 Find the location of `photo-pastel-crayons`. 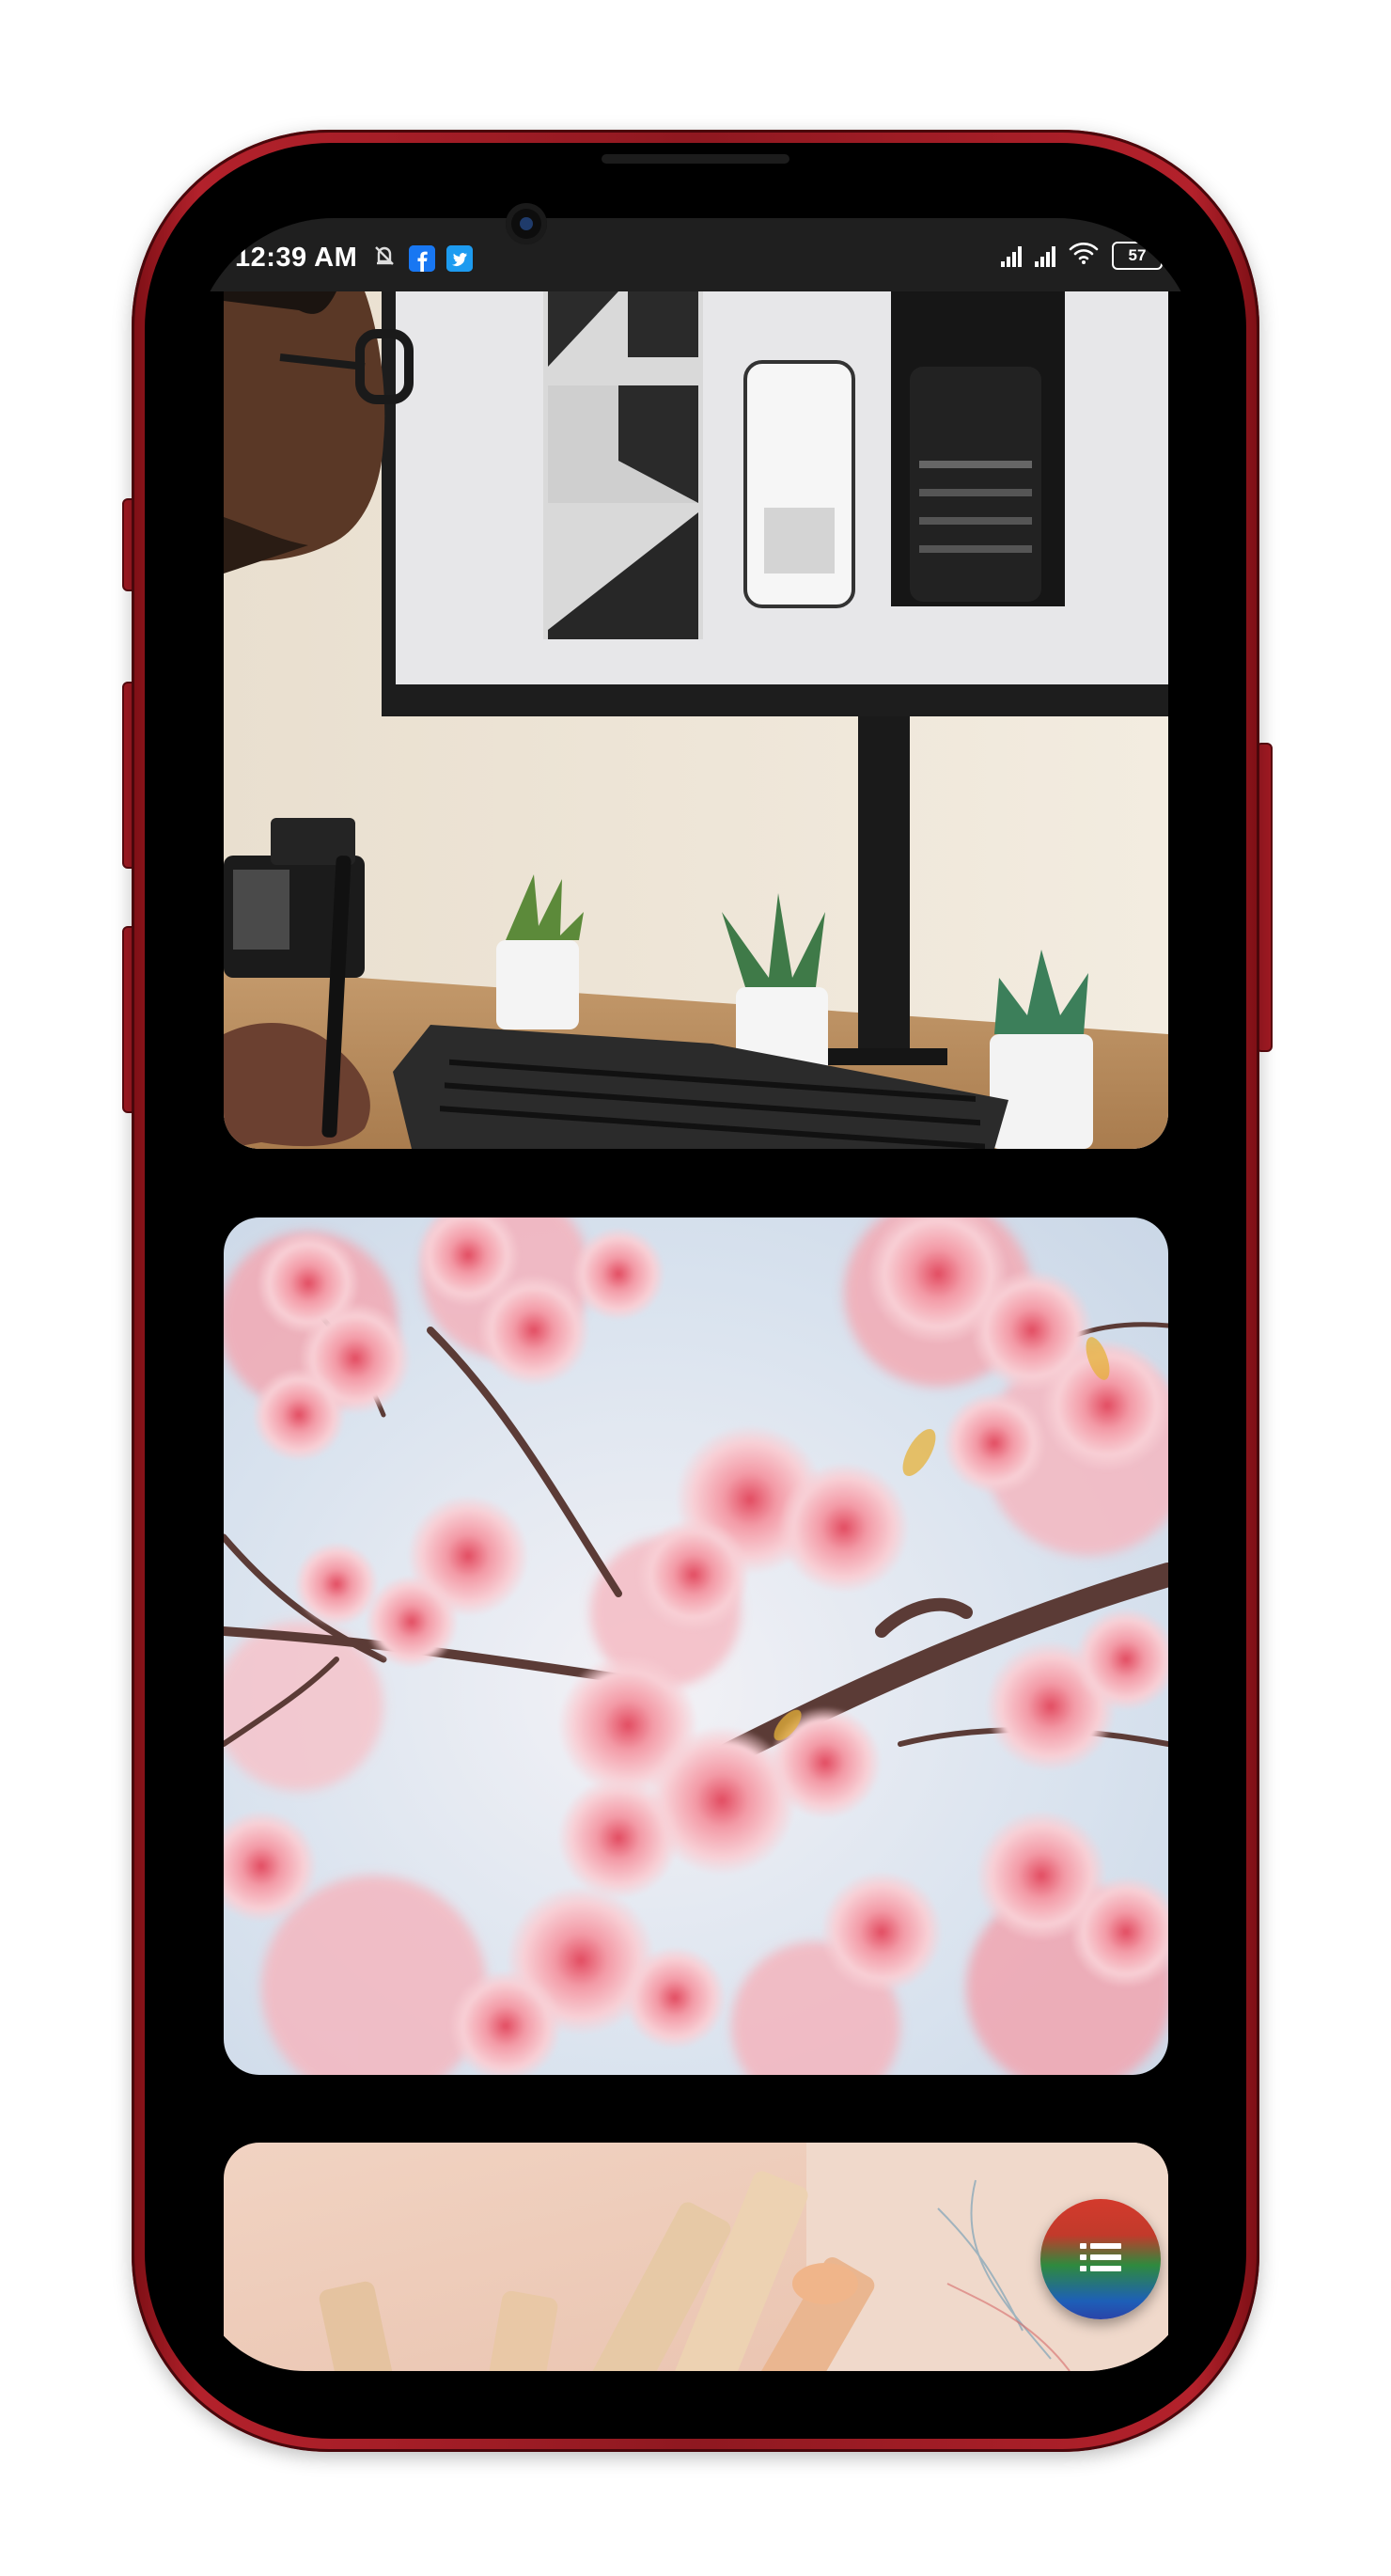

photo-pastel-crayons is located at coordinates (696, 2257).